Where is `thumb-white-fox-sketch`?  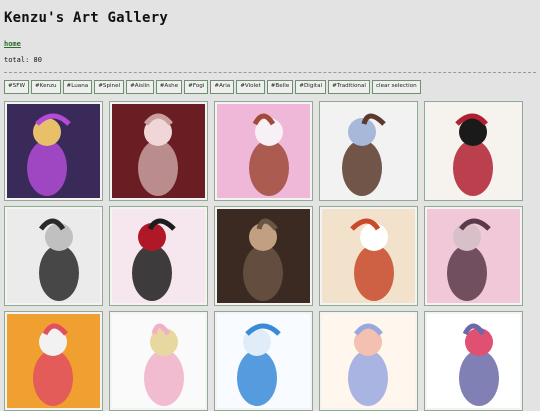
thumb-white-fox-sketch is located at coordinates (368, 255).